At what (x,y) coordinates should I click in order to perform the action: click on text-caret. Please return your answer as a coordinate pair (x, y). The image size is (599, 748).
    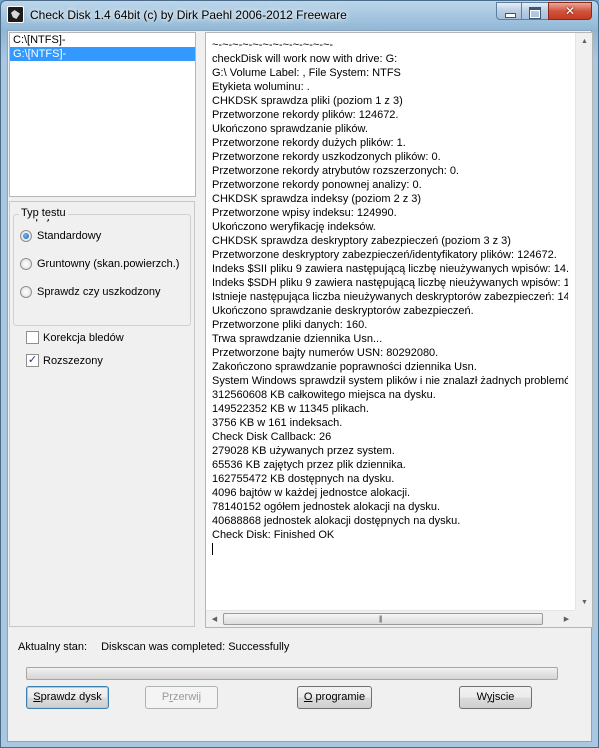
    Looking at the image, I should click on (212, 549).